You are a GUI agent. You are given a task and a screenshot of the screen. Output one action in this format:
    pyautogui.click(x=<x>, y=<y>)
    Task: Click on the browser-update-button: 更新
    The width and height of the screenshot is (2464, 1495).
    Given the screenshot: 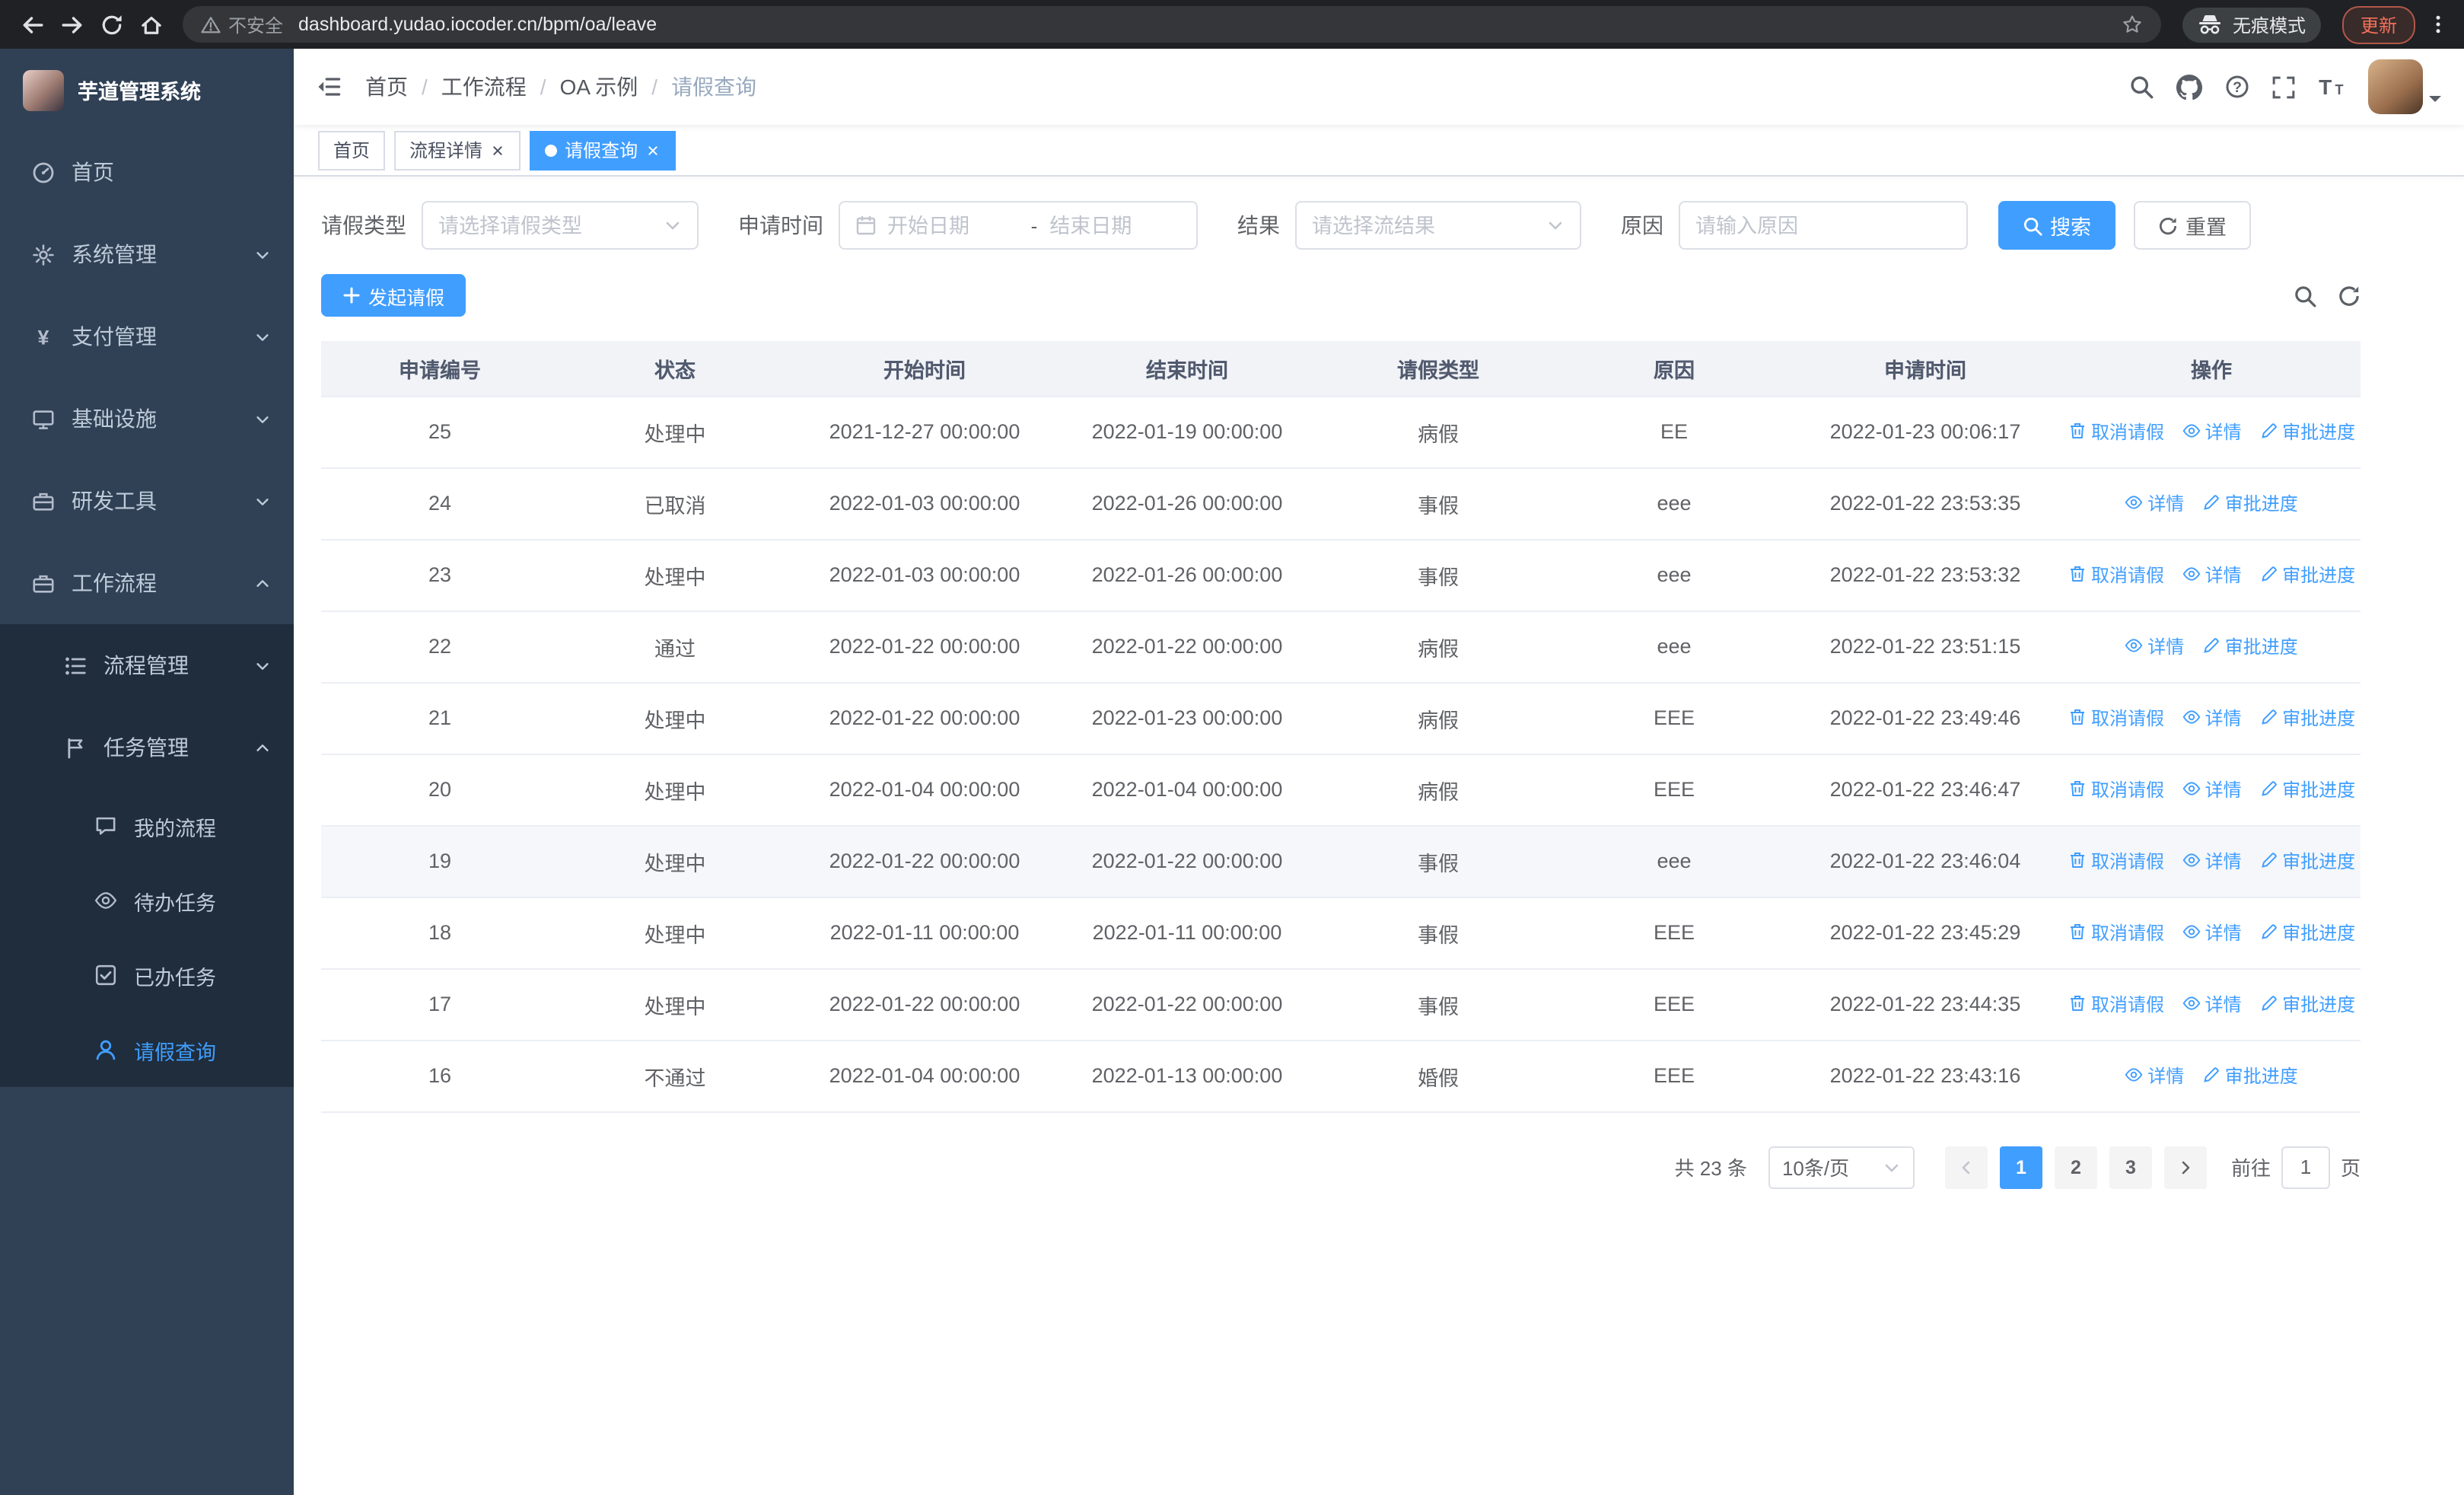 What is the action you would take?
    pyautogui.click(x=2378, y=24)
    